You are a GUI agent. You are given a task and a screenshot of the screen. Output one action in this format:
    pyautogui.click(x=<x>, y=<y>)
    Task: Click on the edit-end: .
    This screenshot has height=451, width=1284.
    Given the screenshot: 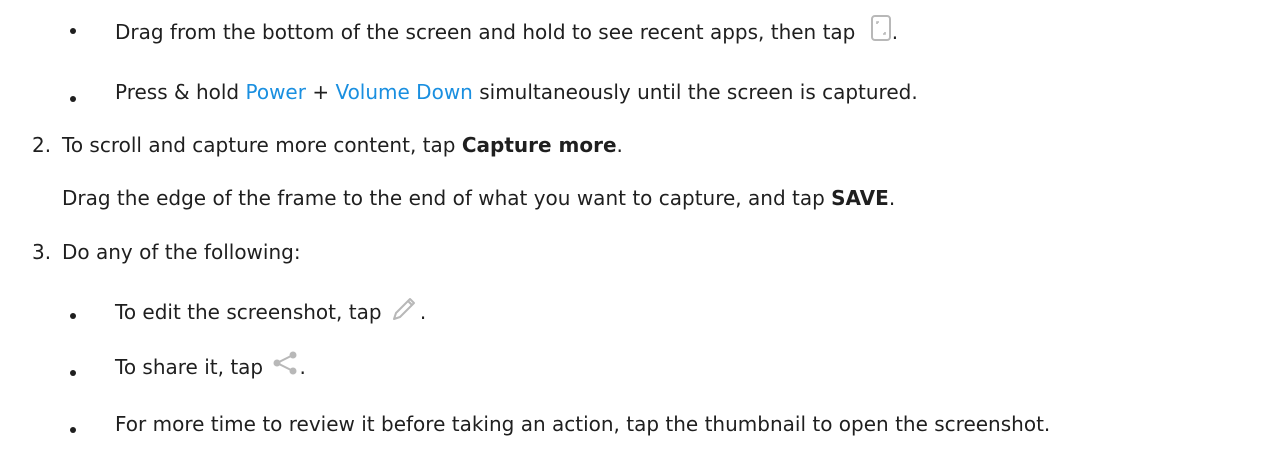 What is the action you would take?
    pyautogui.click(x=423, y=312)
    